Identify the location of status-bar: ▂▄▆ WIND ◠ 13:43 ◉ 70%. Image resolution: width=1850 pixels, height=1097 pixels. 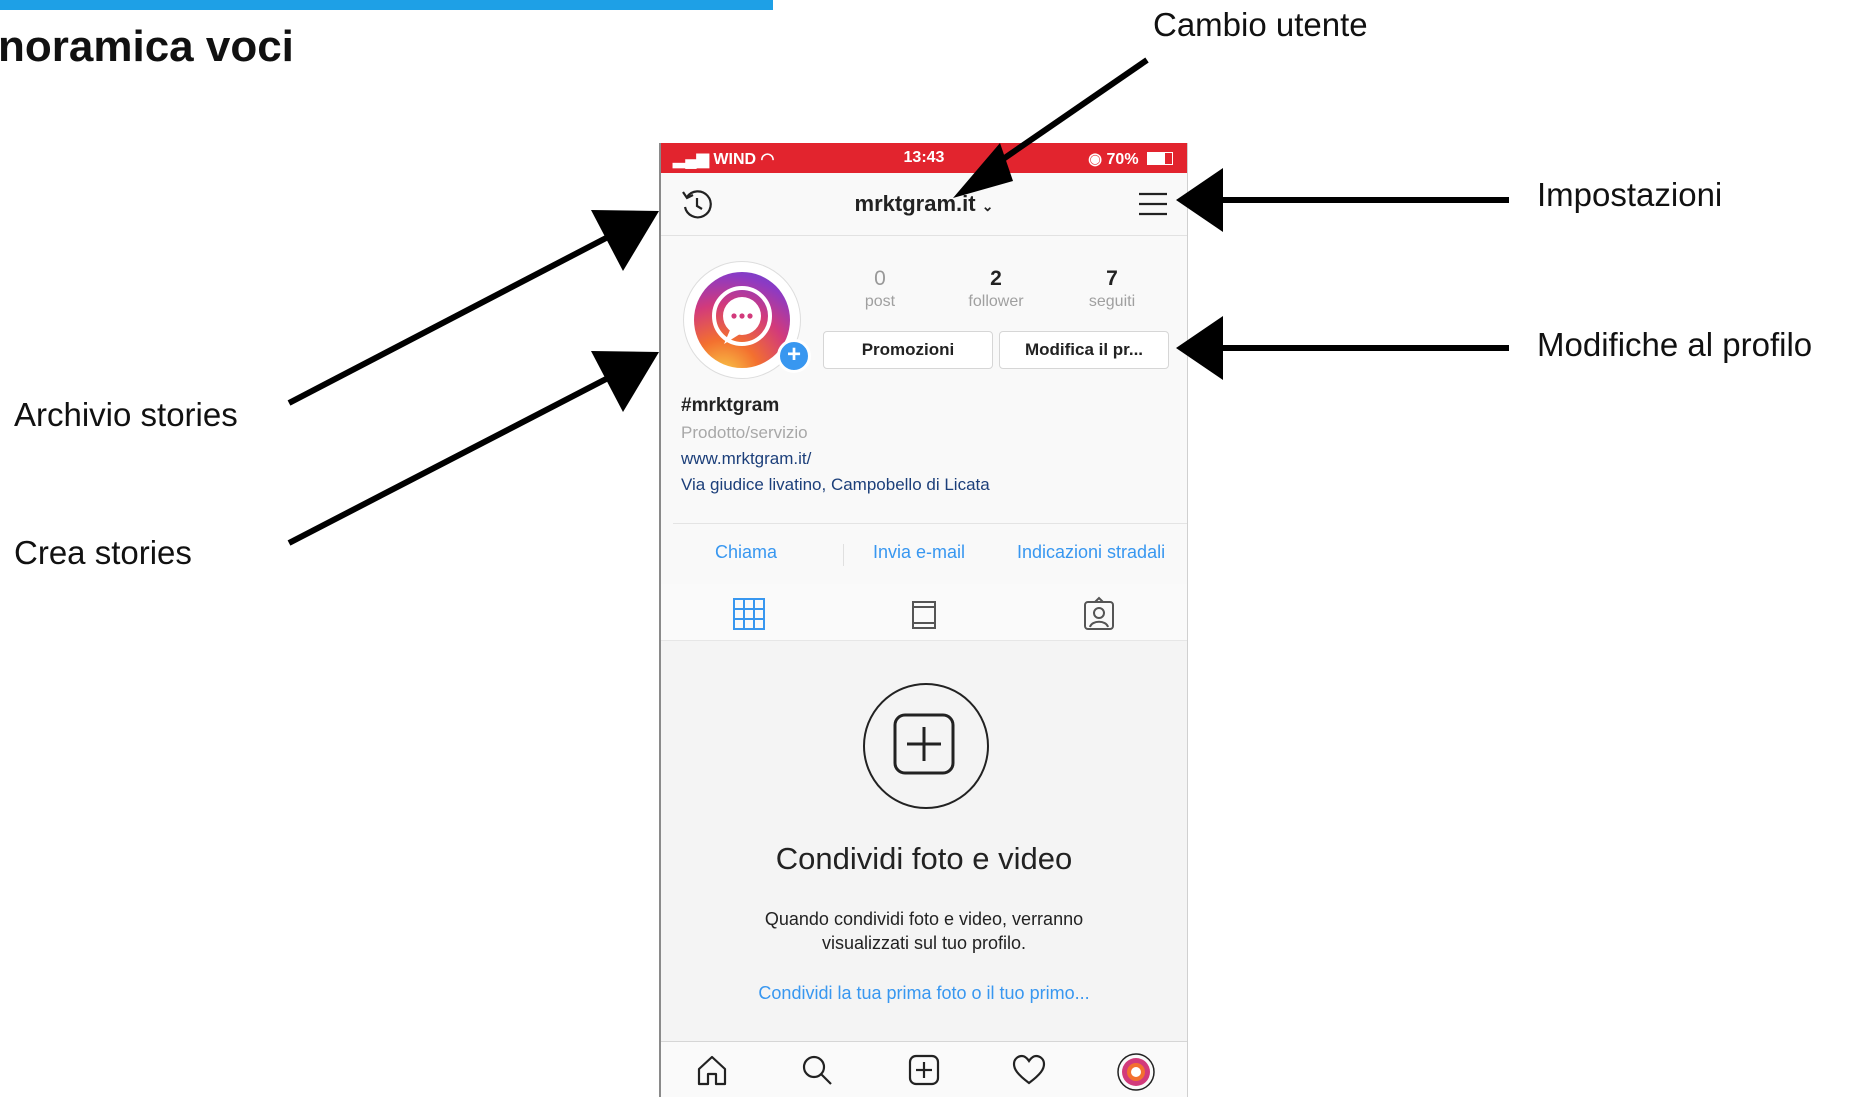
(924, 158).